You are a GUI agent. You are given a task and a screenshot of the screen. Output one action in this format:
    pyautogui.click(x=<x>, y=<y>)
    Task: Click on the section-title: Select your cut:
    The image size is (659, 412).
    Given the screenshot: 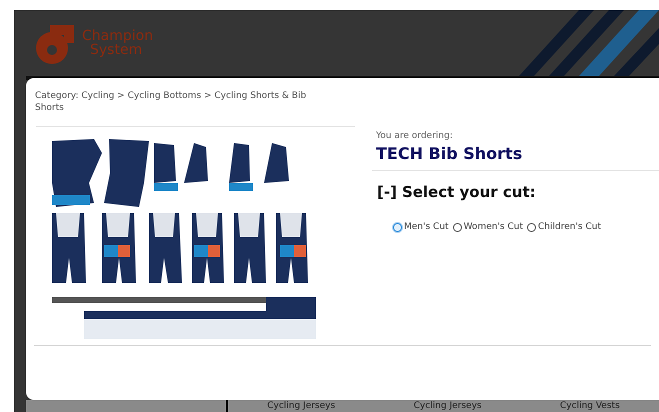 What is the action you would take?
    pyautogui.click(x=469, y=192)
    